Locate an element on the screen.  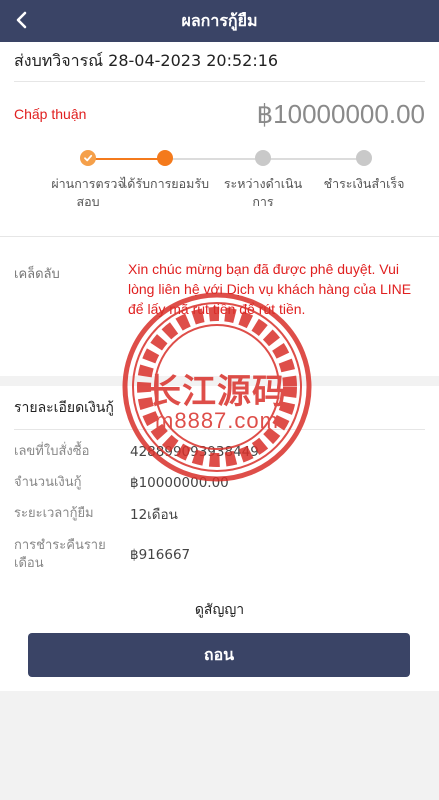
details-title: รายละเอียดเงินกู้ is located at coordinates (219, 408).